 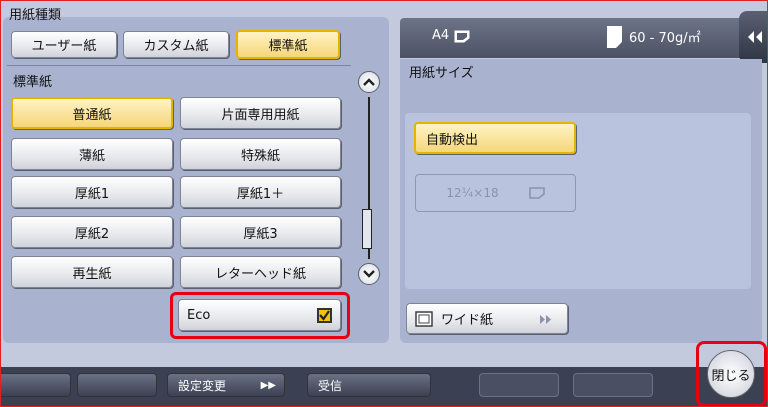 What do you see at coordinates (367, 229) in the screenshot?
I see `scroll-thumb` at bounding box center [367, 229].